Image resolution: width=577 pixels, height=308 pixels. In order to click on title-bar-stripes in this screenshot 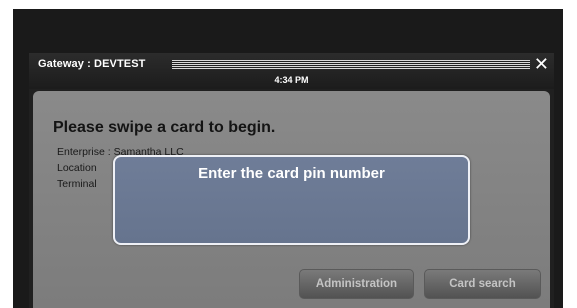, I will do `click(351, 64)`.